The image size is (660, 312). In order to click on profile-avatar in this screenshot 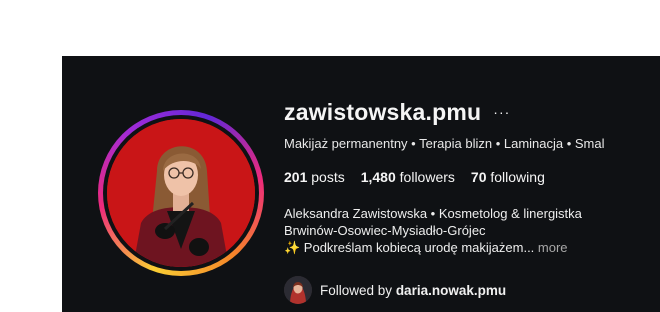, I will do `click(181, 193)`.